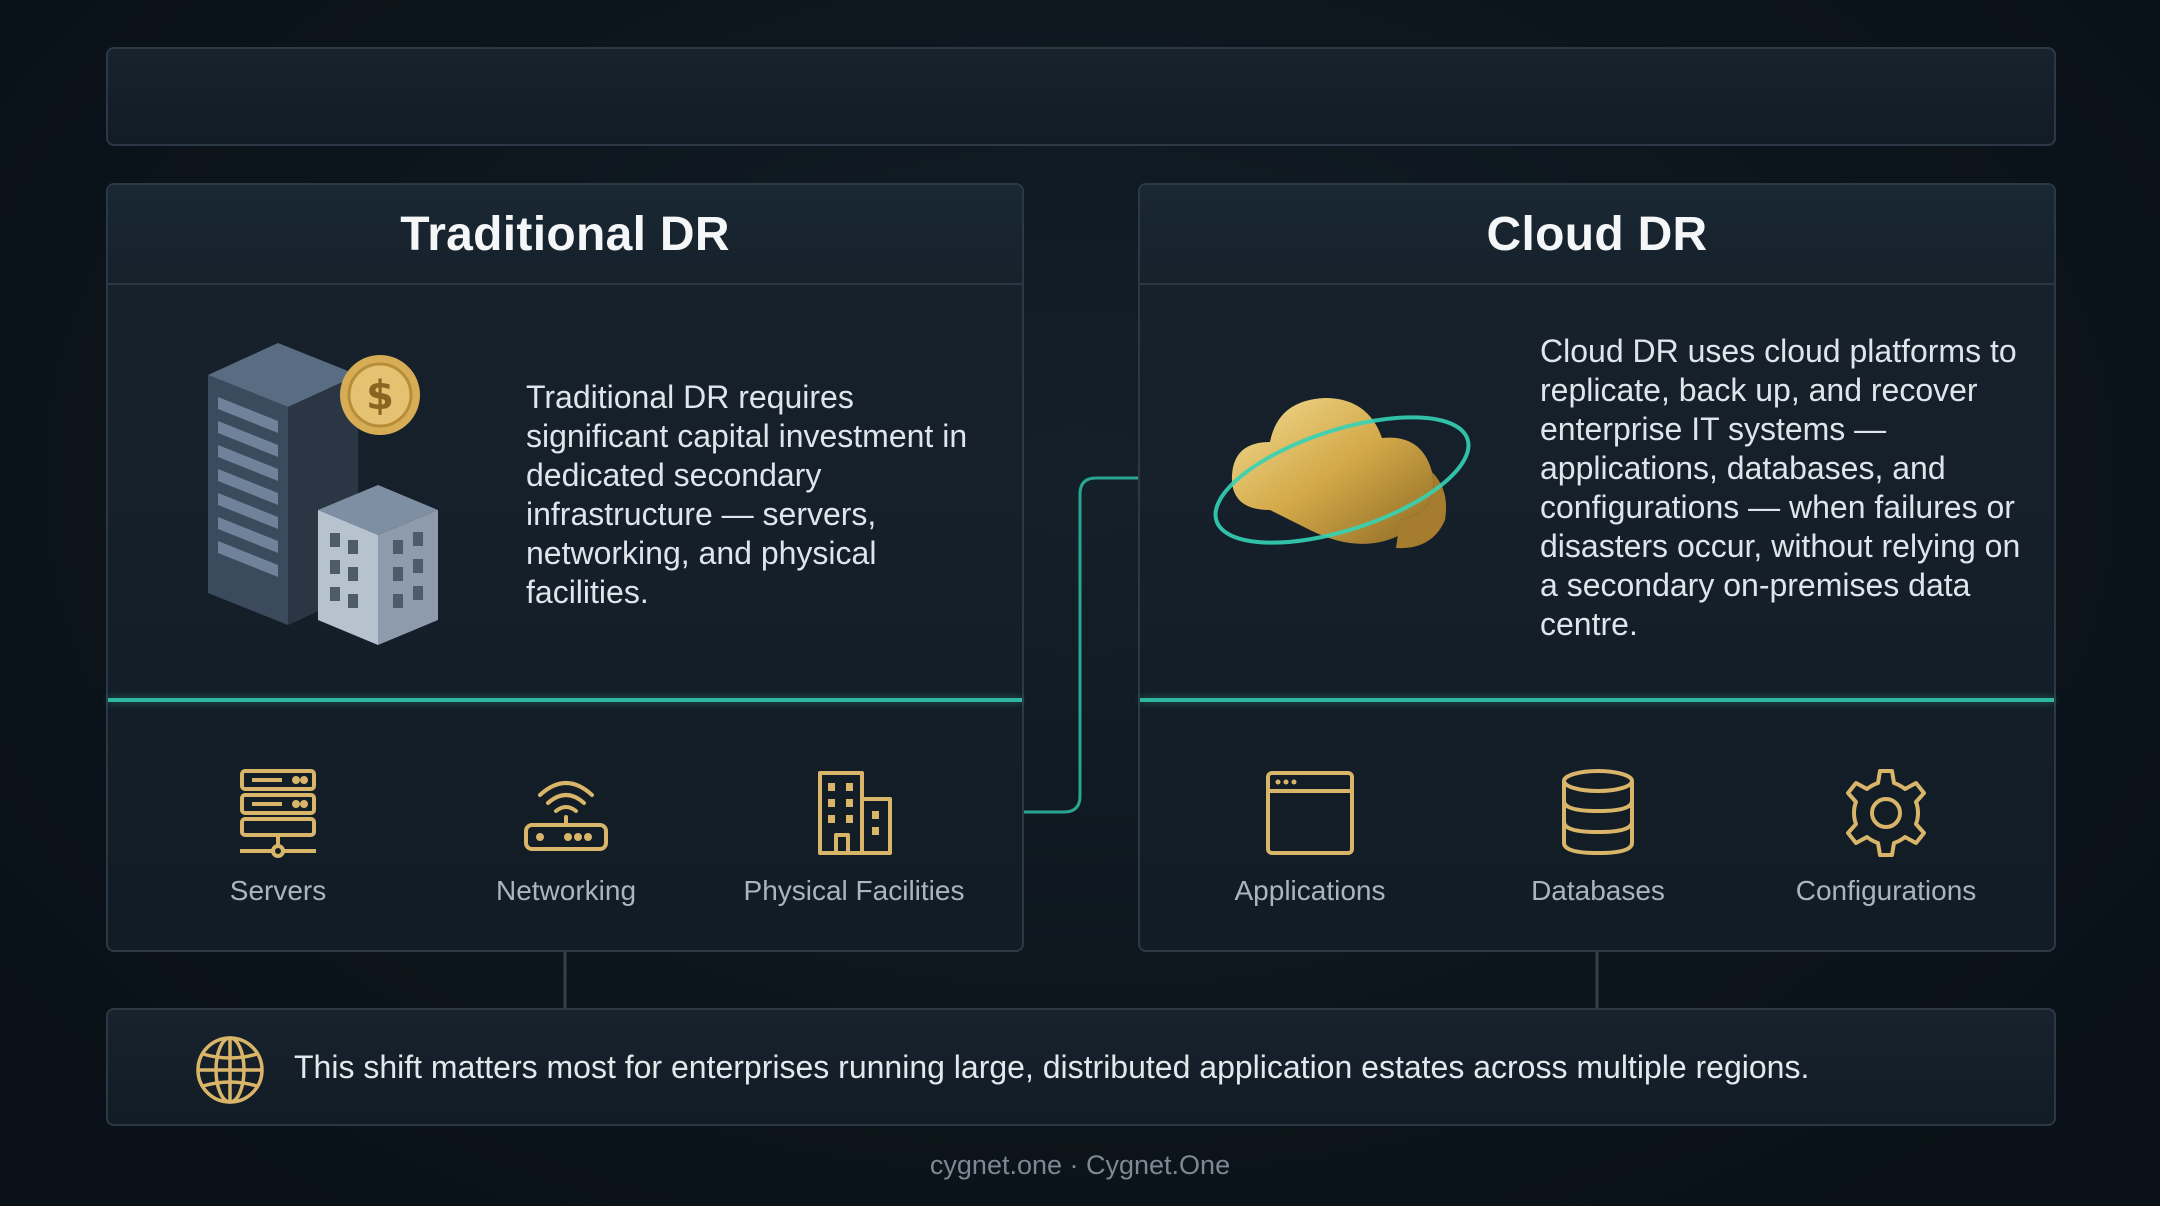  Describe the element at coordinates (854, 890) in the screenshot. I see `feature-label: Physical Facilities` at that location.